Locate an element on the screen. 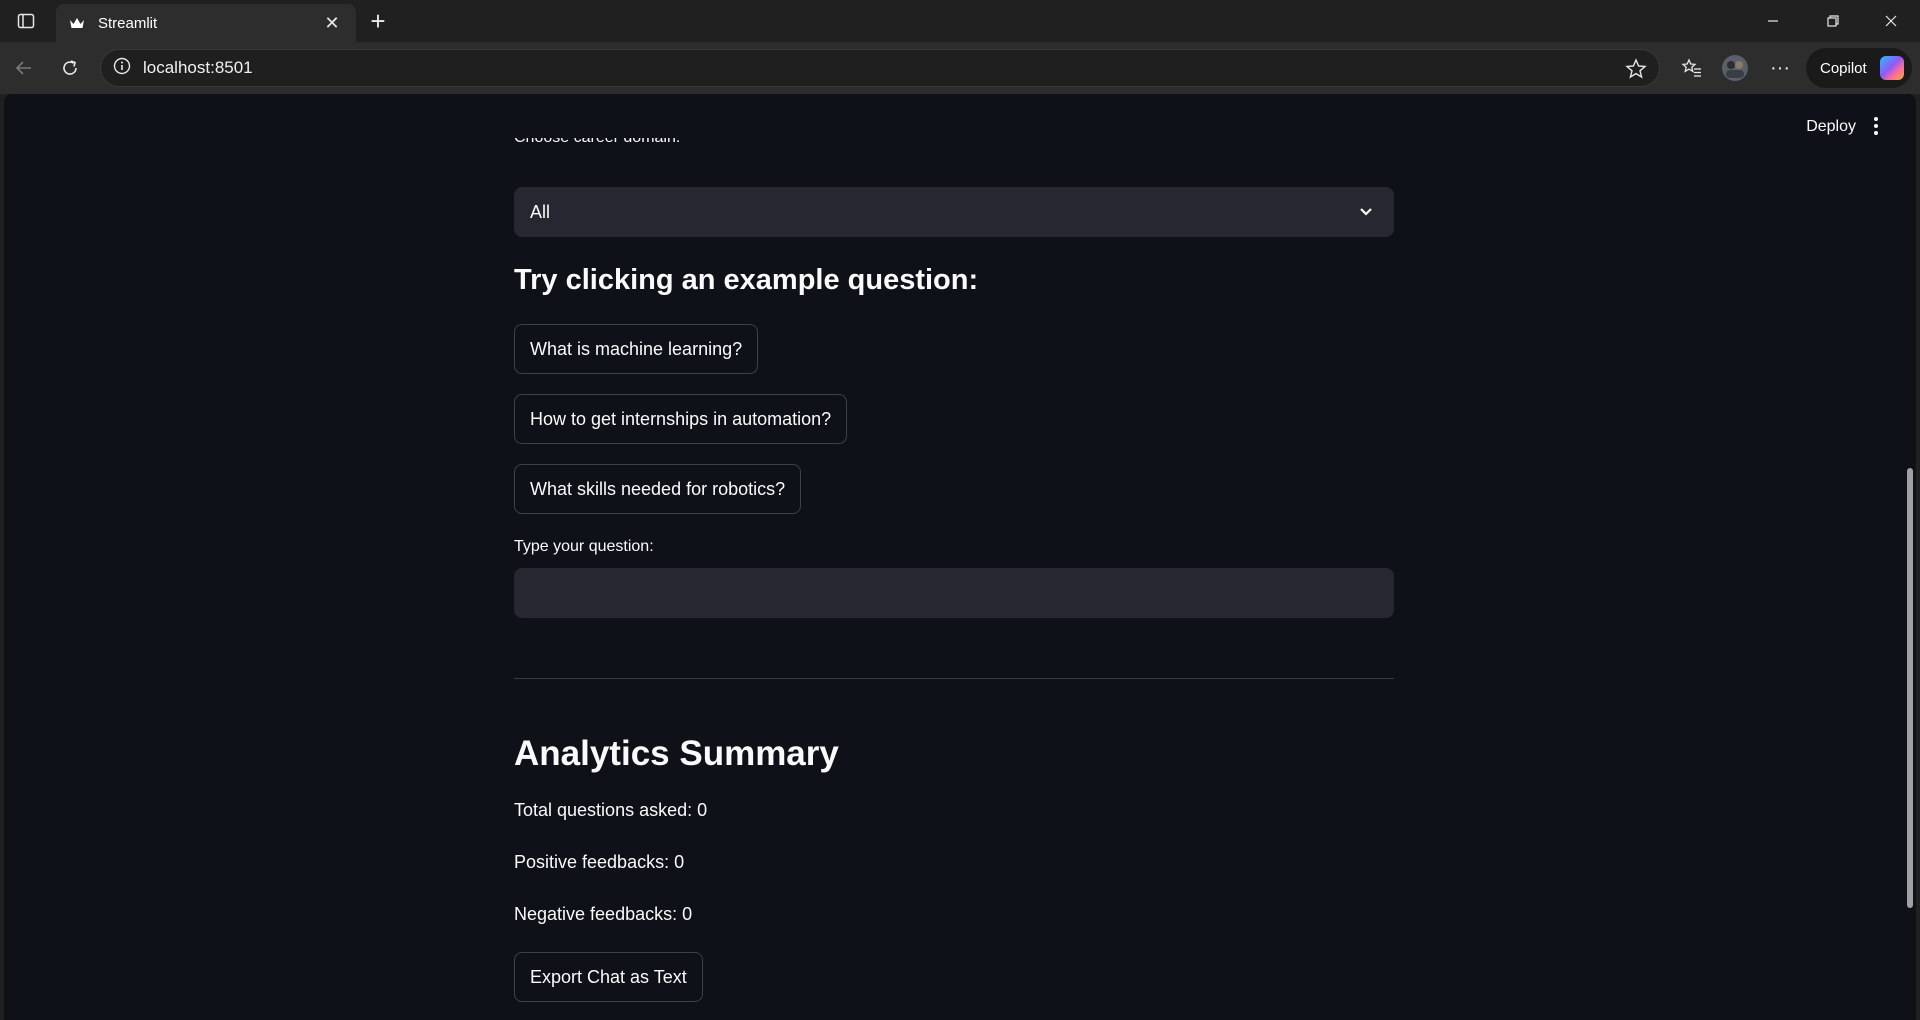  total-questions-text: Total questions asked: 0 is located at coordinates (611, 810).